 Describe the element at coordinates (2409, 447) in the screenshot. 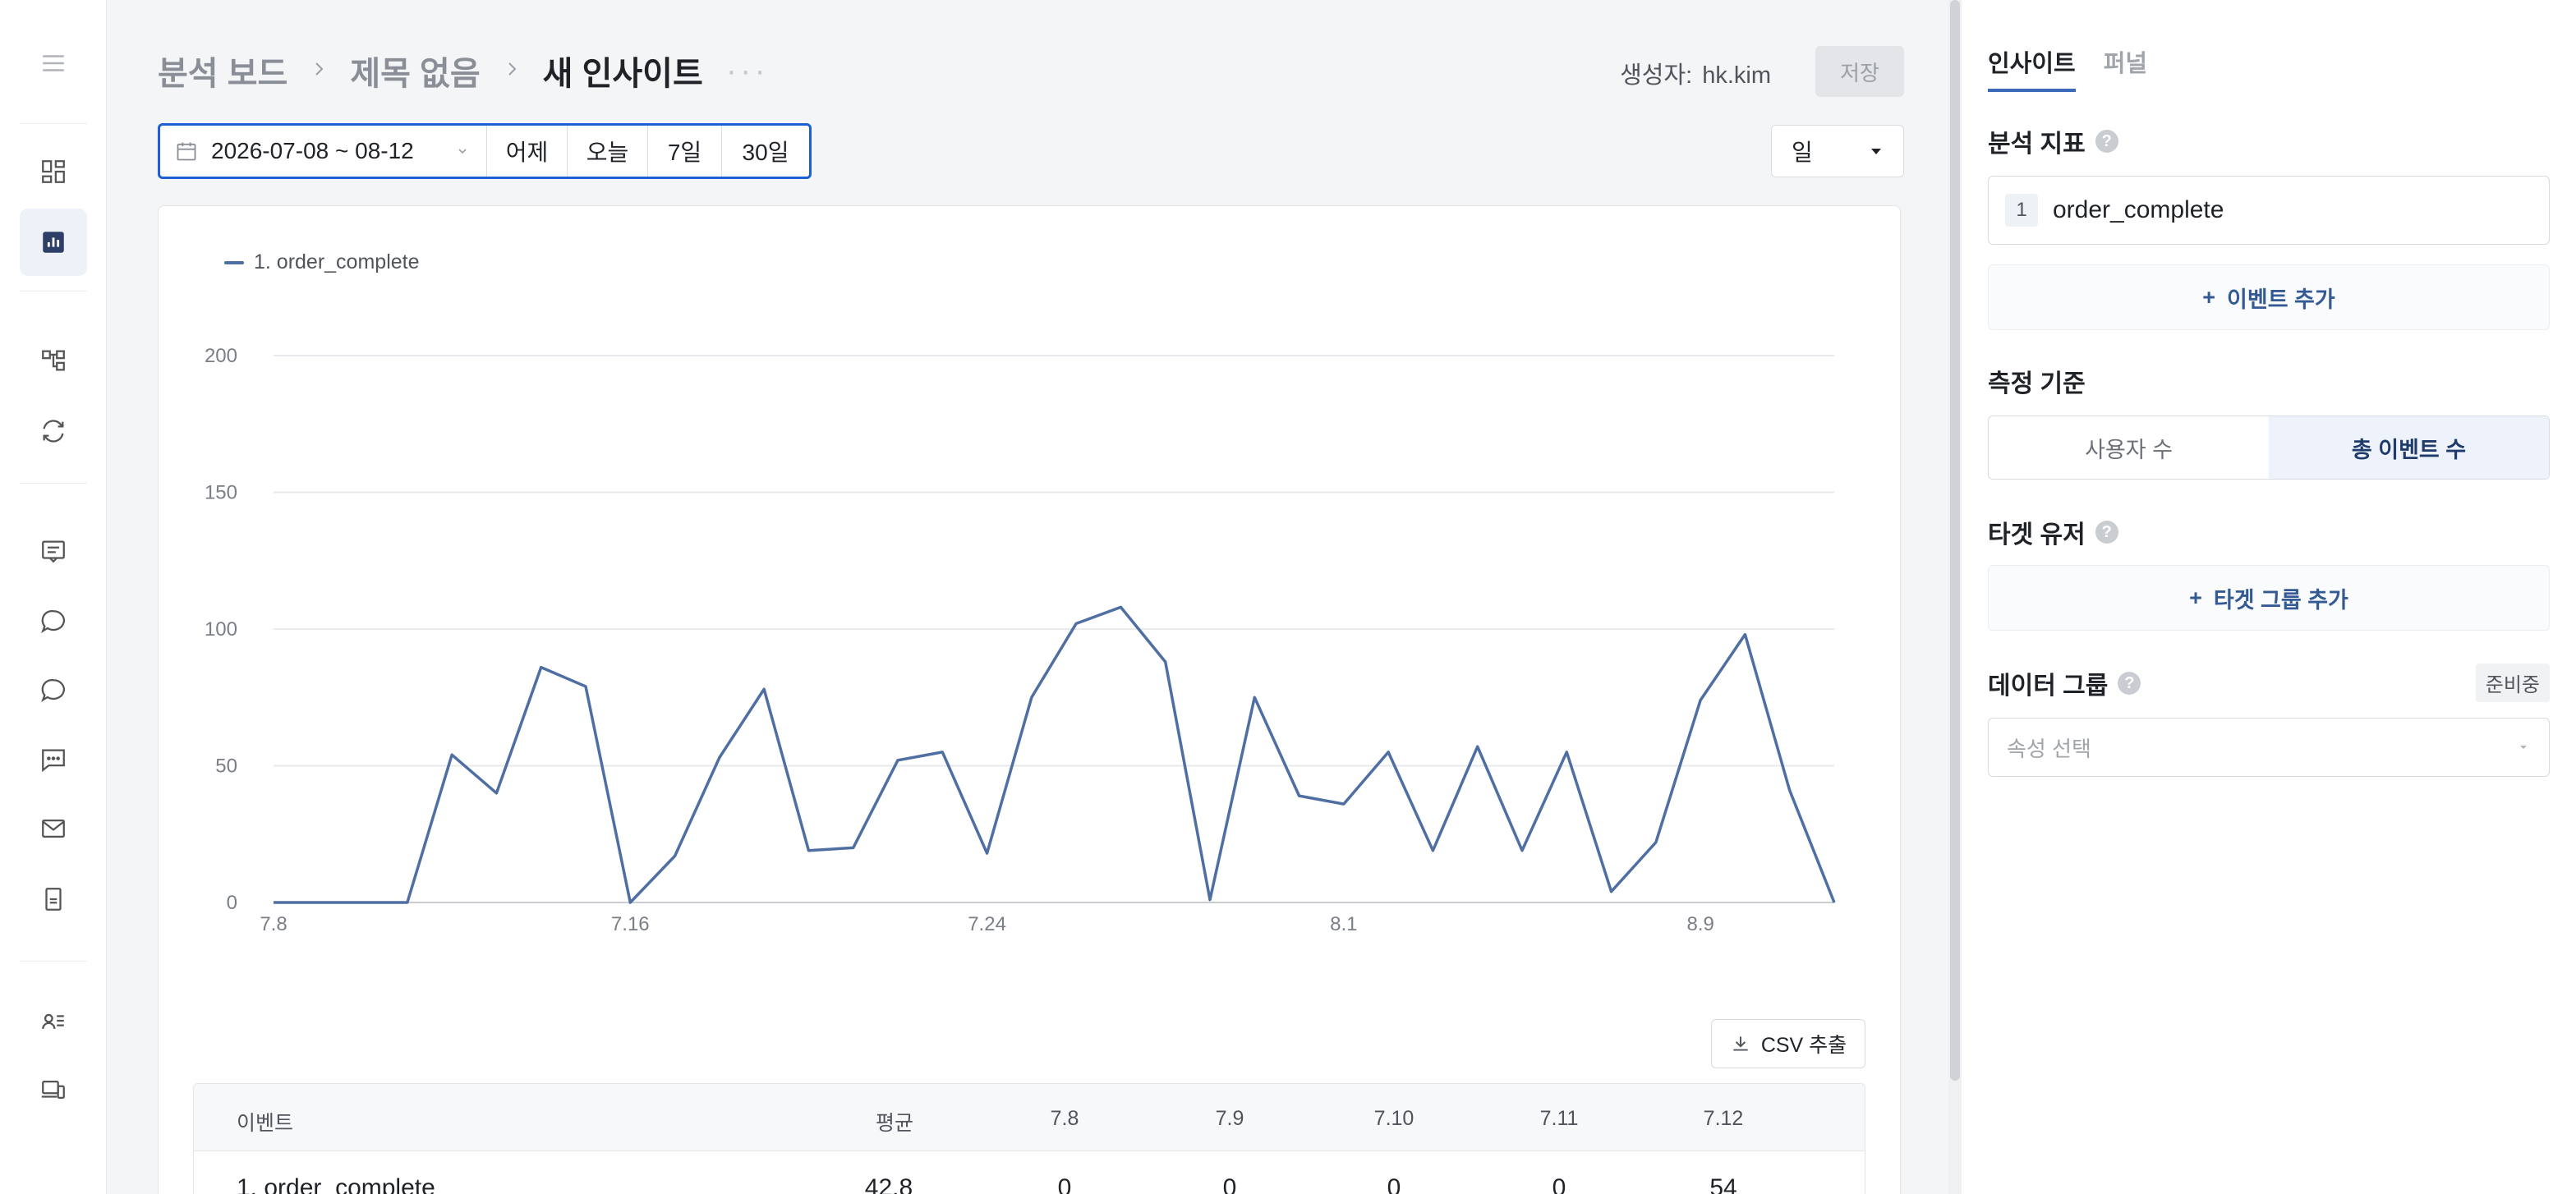

I see `measure-total-events-option: 총 이벤트 수` at that location.